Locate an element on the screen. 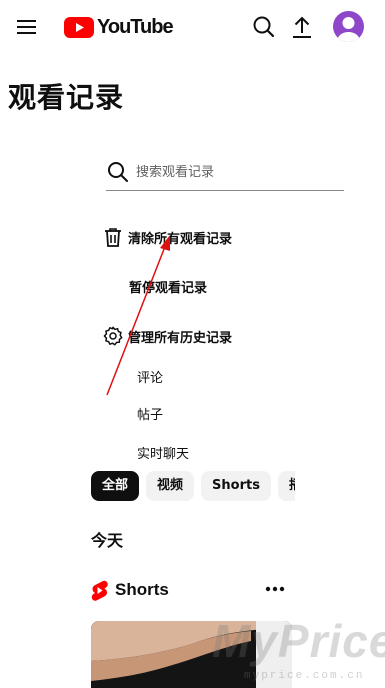 The image size is (385, 688). filter-chip-bar: 全部视频Shorts播 is located at coordinates (193, 486).